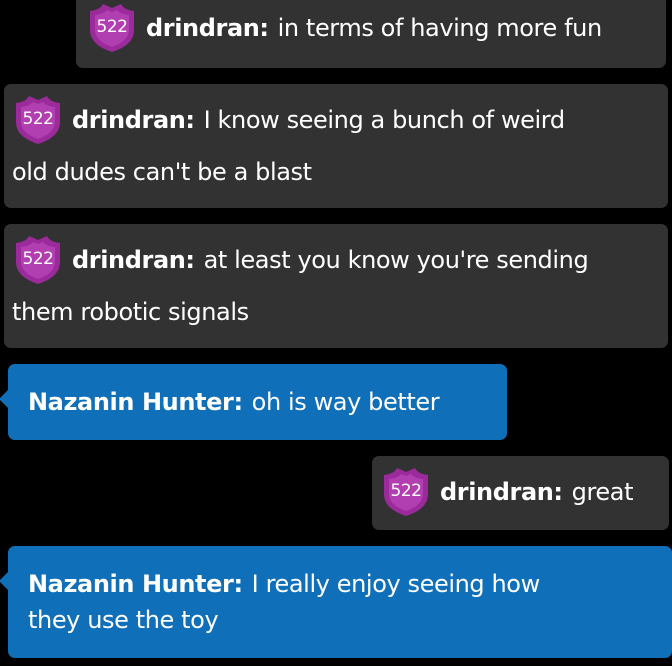 Image resolution: width=672 pixels, height=666 pixels. Describe the element at coordinates (345, 402) in the screenshot. I see `message-text: oh is way better` at that location.